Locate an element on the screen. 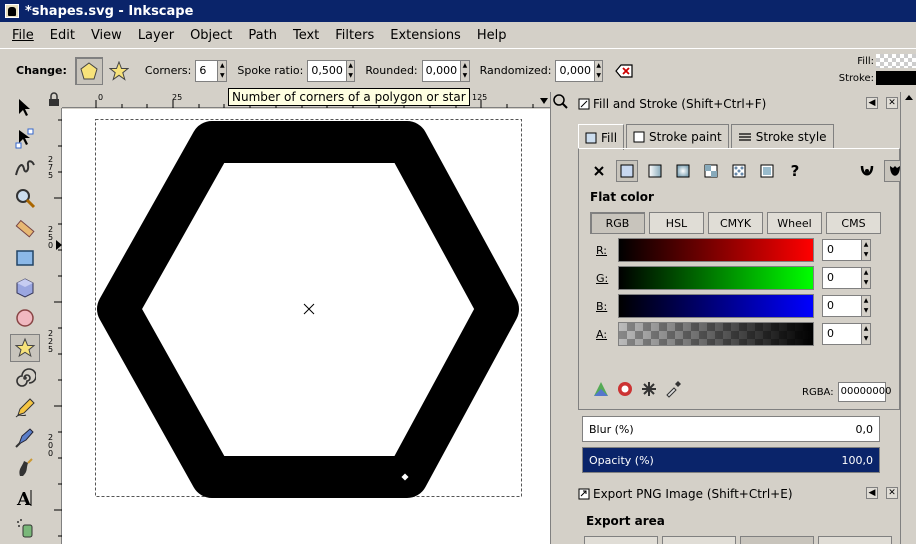  red-value-input: 0 is located at coordinates (842, 250).